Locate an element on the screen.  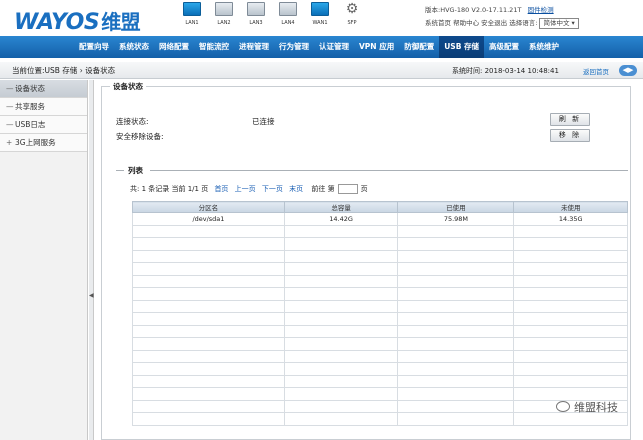
home-link: 返回首页 is located at coordinates (596, 71).